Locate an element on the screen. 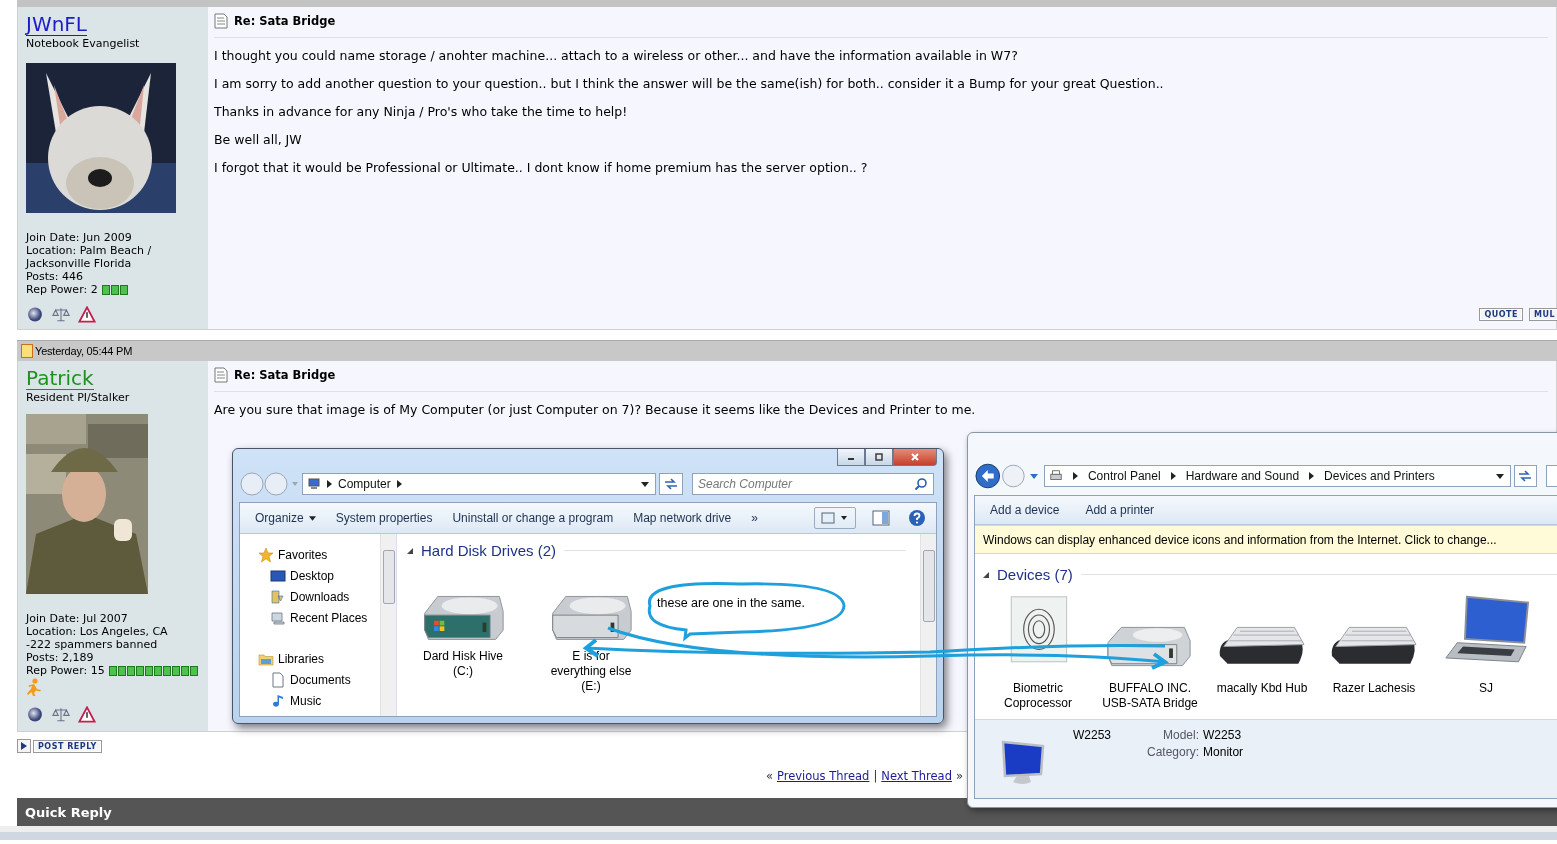 This screenshot has height=844, width=1557. device-label: BUFFALO INC. USB-SATA Bridge is located at coordinates (1150, 696).